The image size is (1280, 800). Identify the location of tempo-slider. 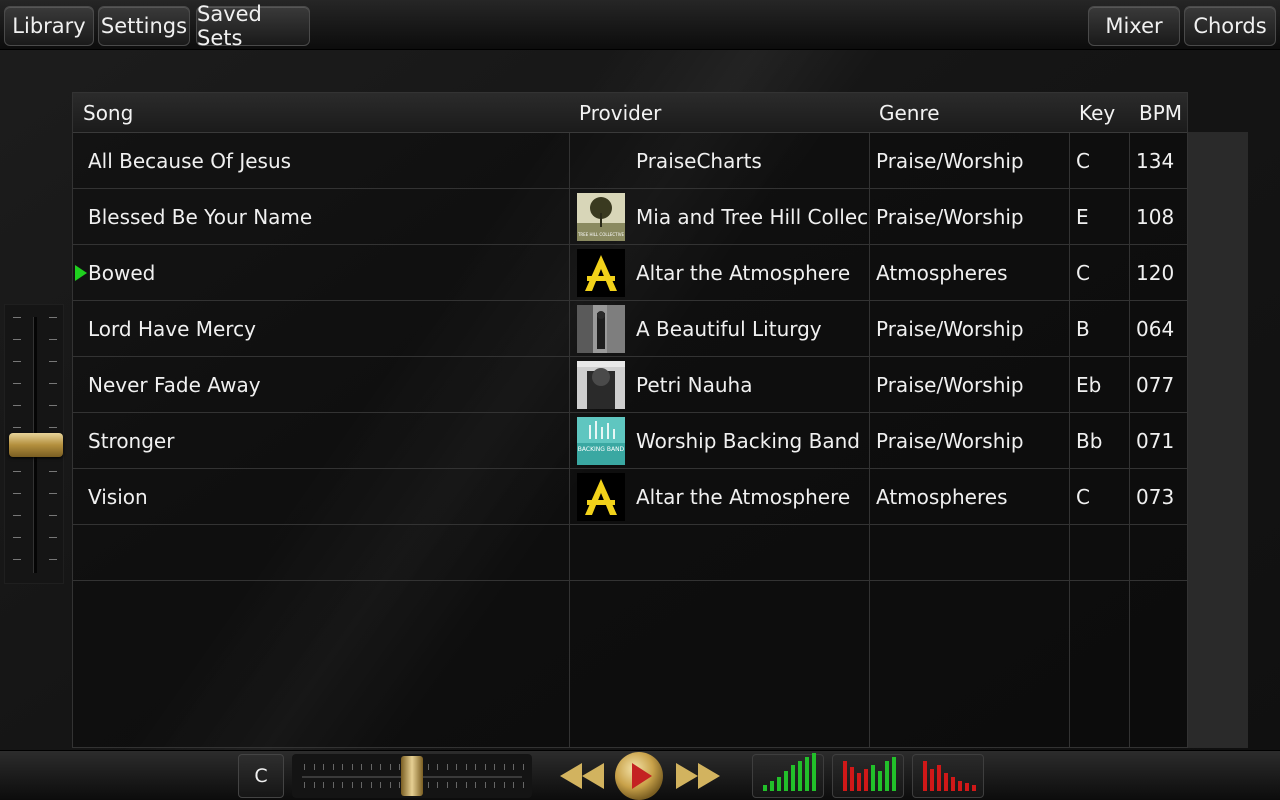
(412, 776).